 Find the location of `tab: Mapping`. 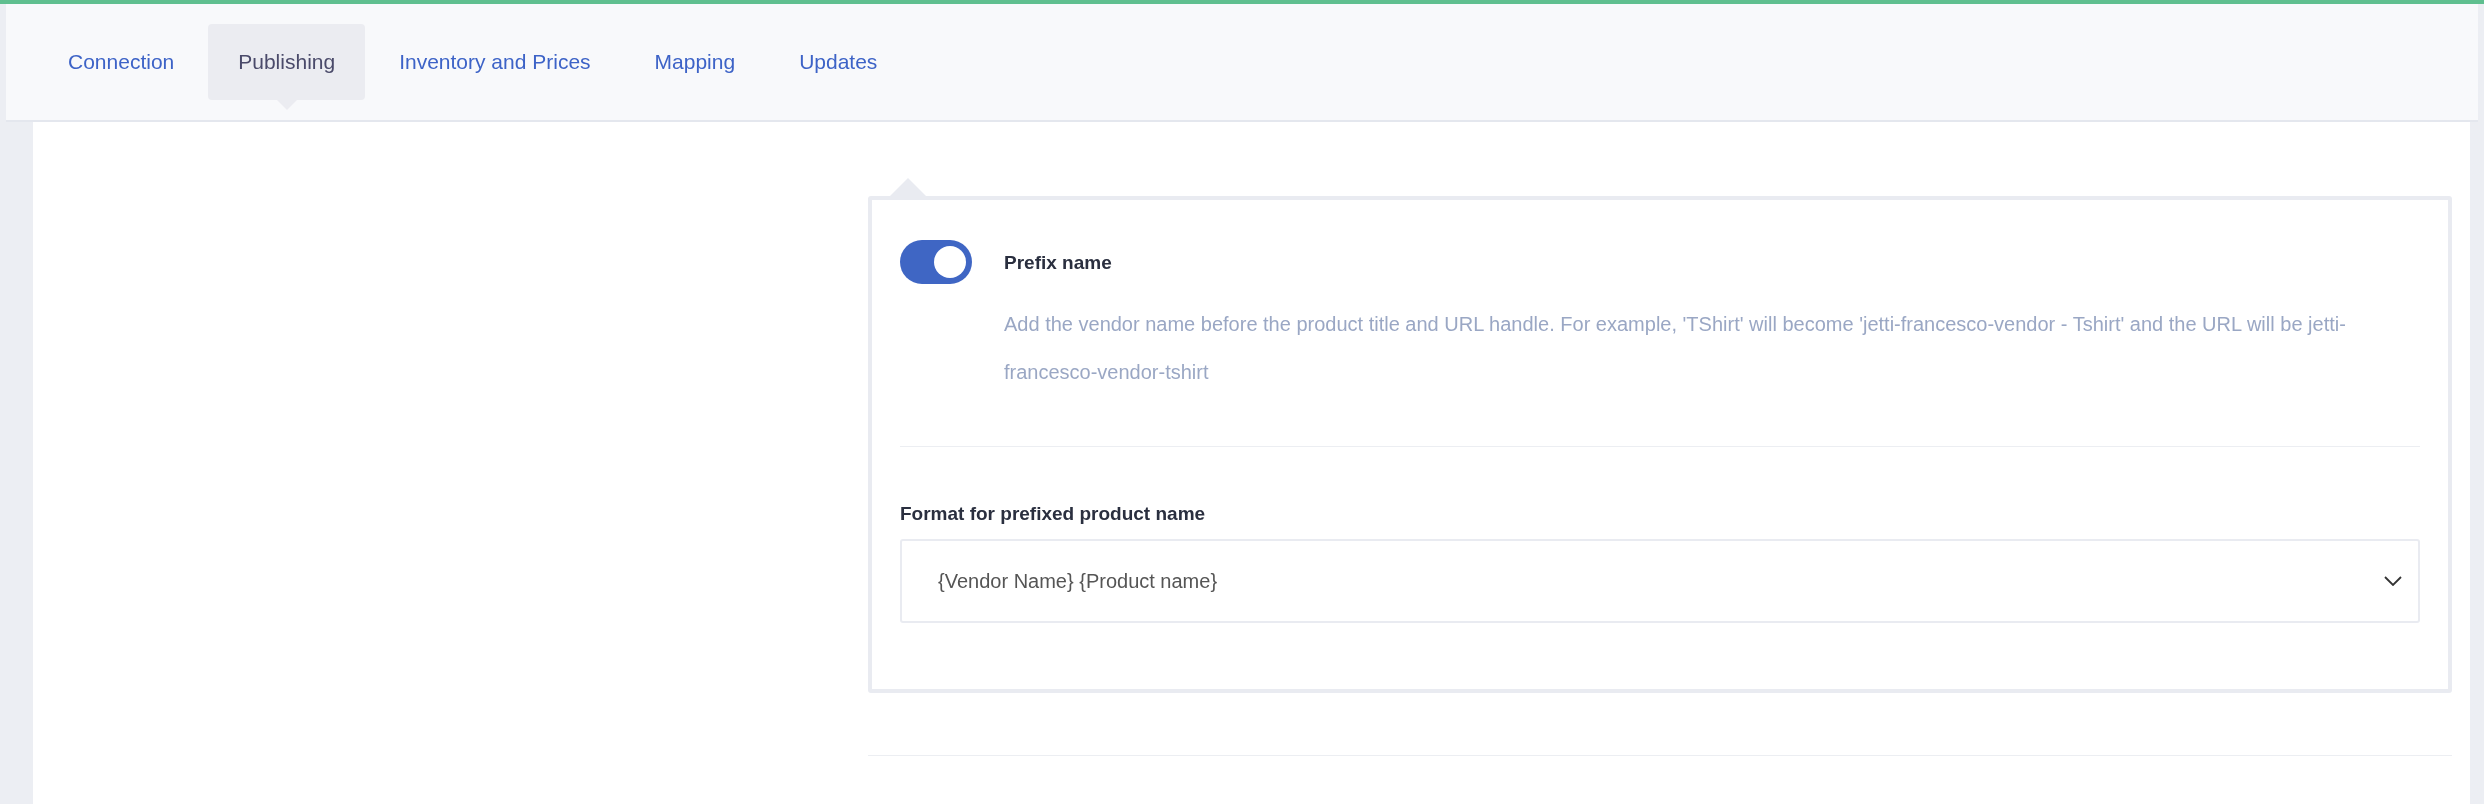

tab: Mapping is located at coordinates (695, 62).